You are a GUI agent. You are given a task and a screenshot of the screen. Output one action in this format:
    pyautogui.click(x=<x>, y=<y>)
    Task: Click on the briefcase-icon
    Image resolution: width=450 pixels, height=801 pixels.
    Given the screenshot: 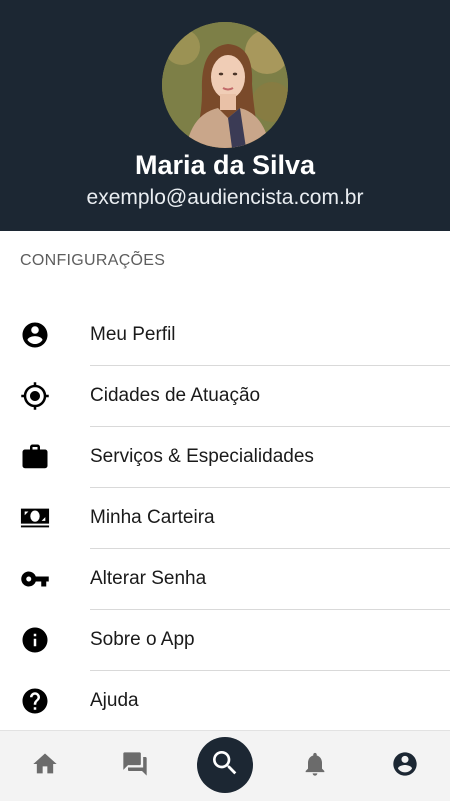 What is the action you would take?
    pyautogui.click(x=35, y=457)
    